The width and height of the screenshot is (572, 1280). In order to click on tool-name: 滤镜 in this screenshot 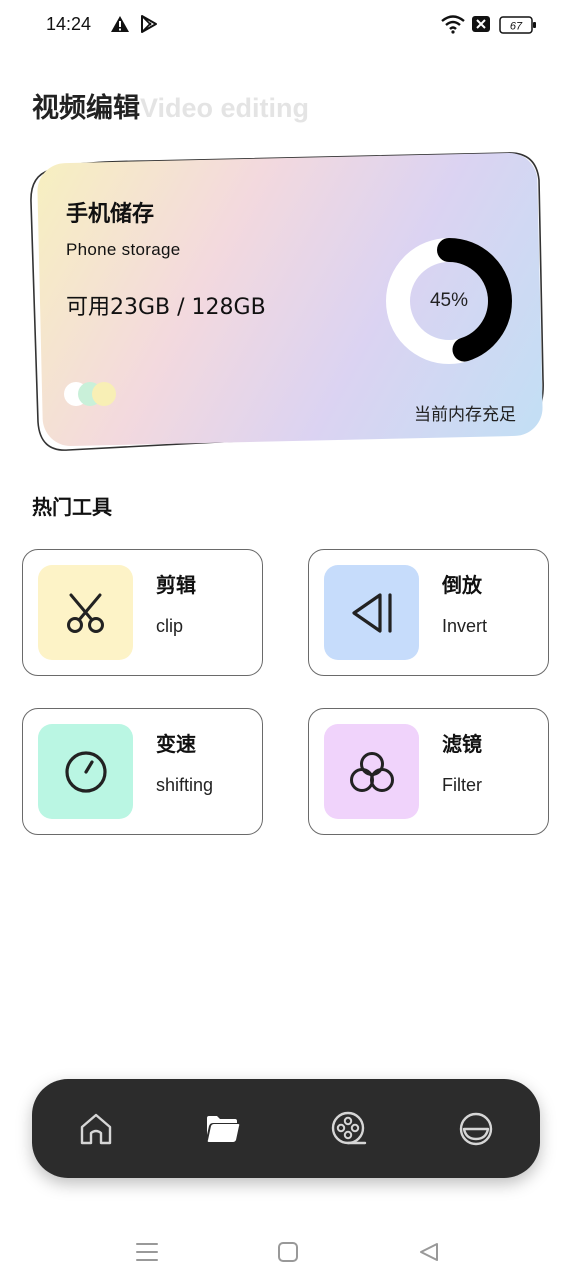, I will do `click(462, 744)`.